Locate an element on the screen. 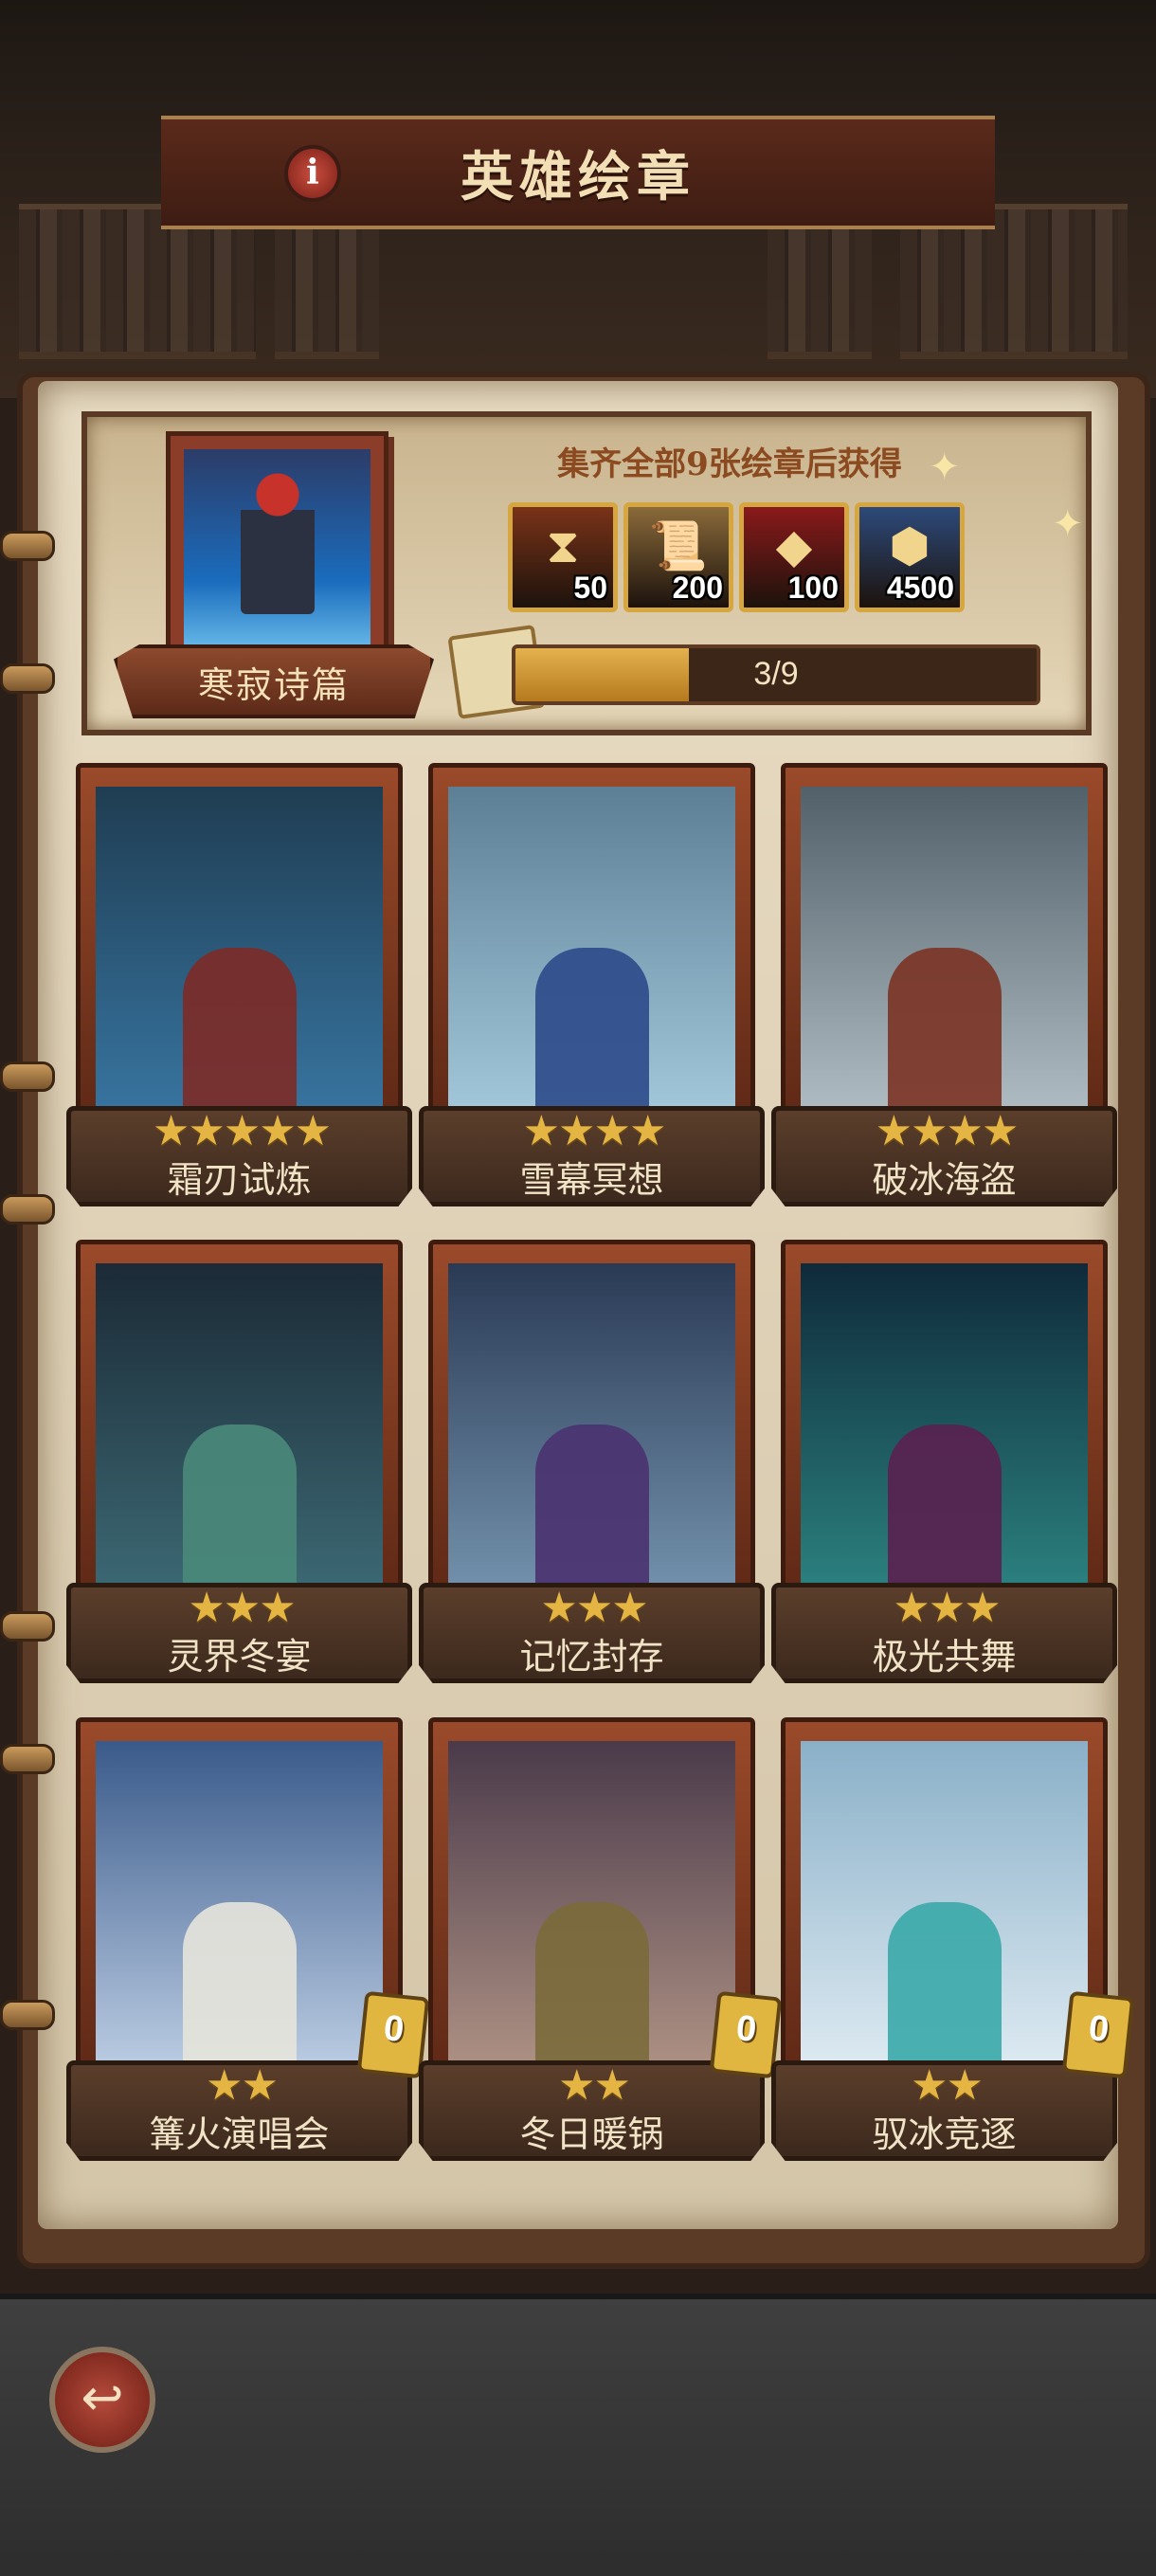 This screenshot has height=2576, width=1156. info-button: i is located at coordinates (312, 173).